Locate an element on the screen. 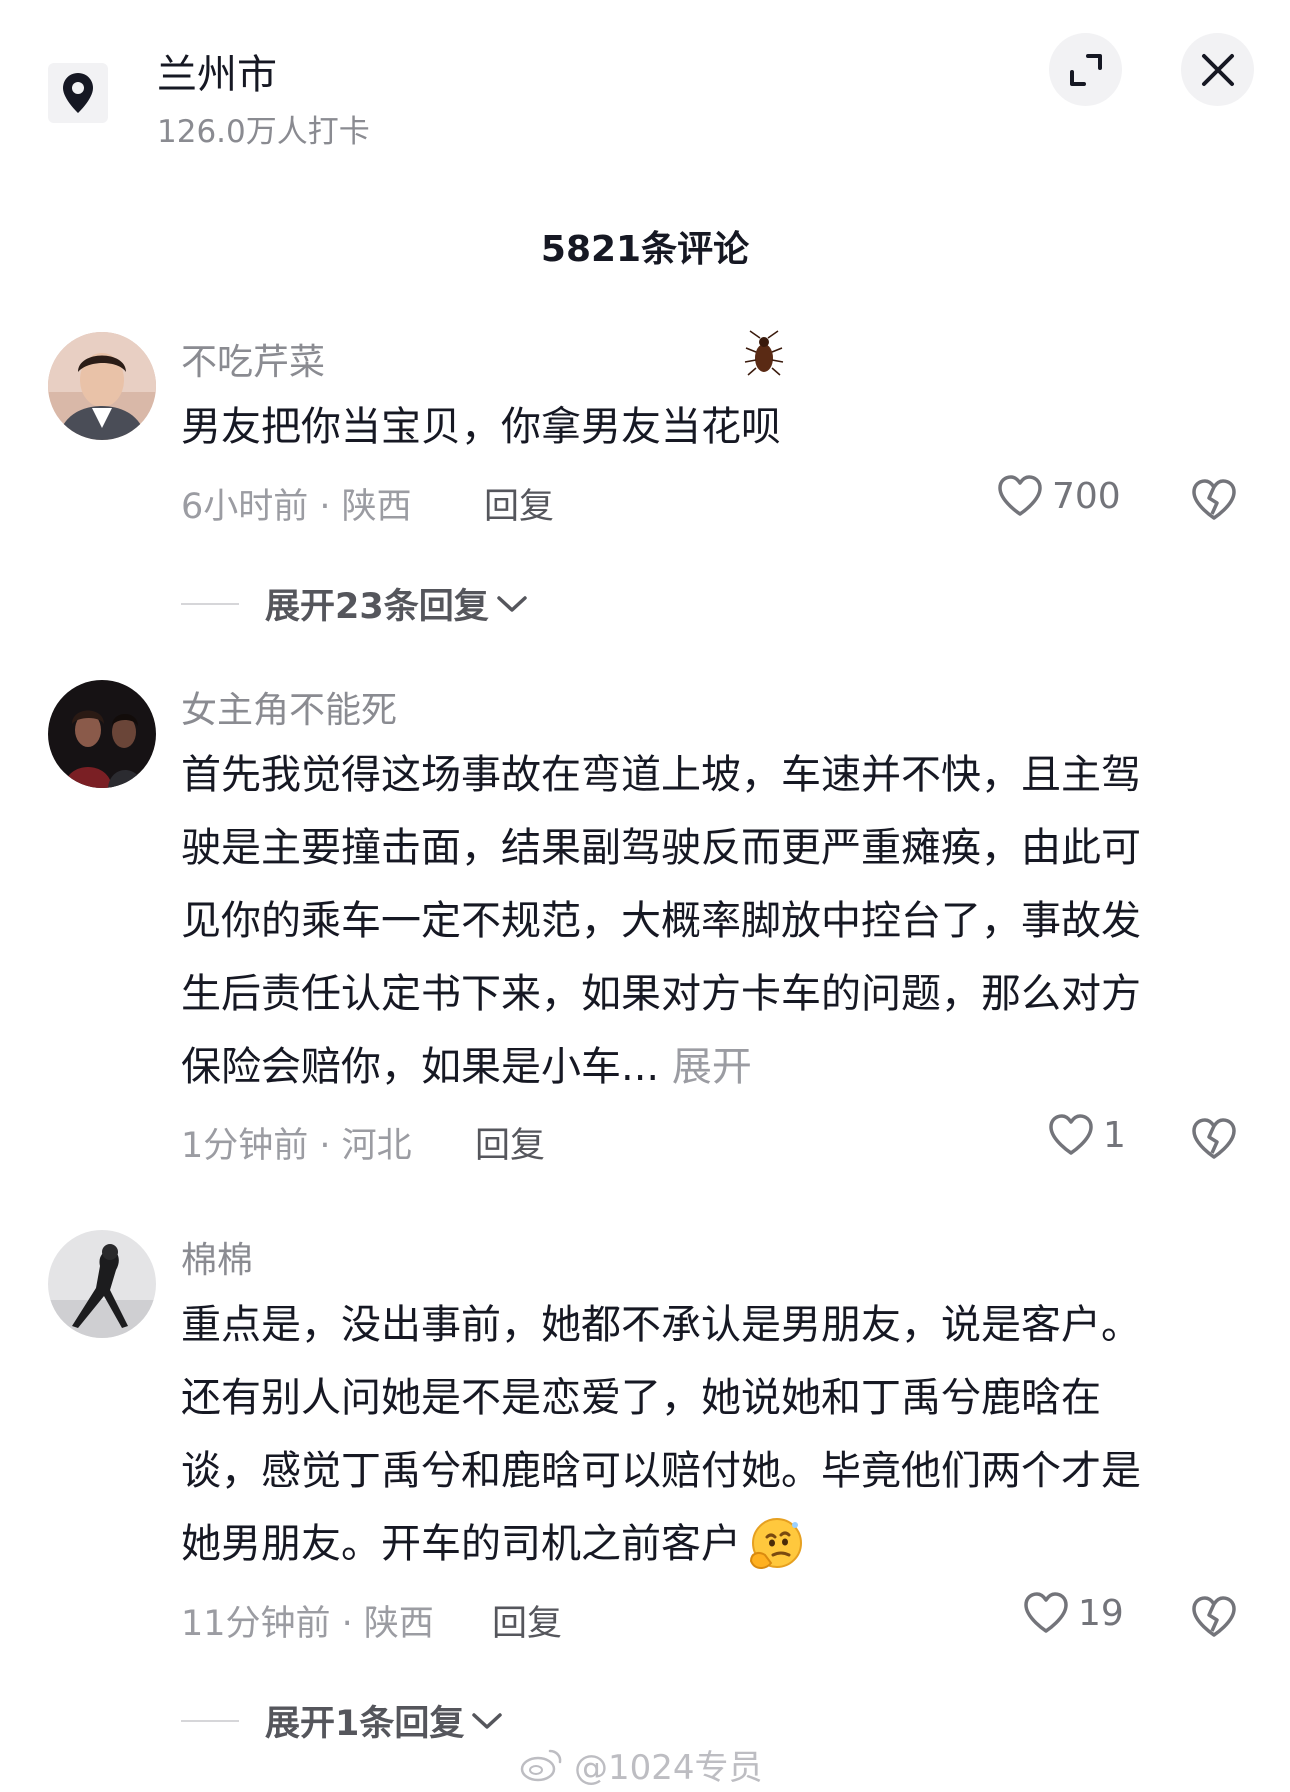  comment-line: 首先我觉得这场事故在弯道上坡，车速并不快，且主驾 is located at coordinates (661, 775).